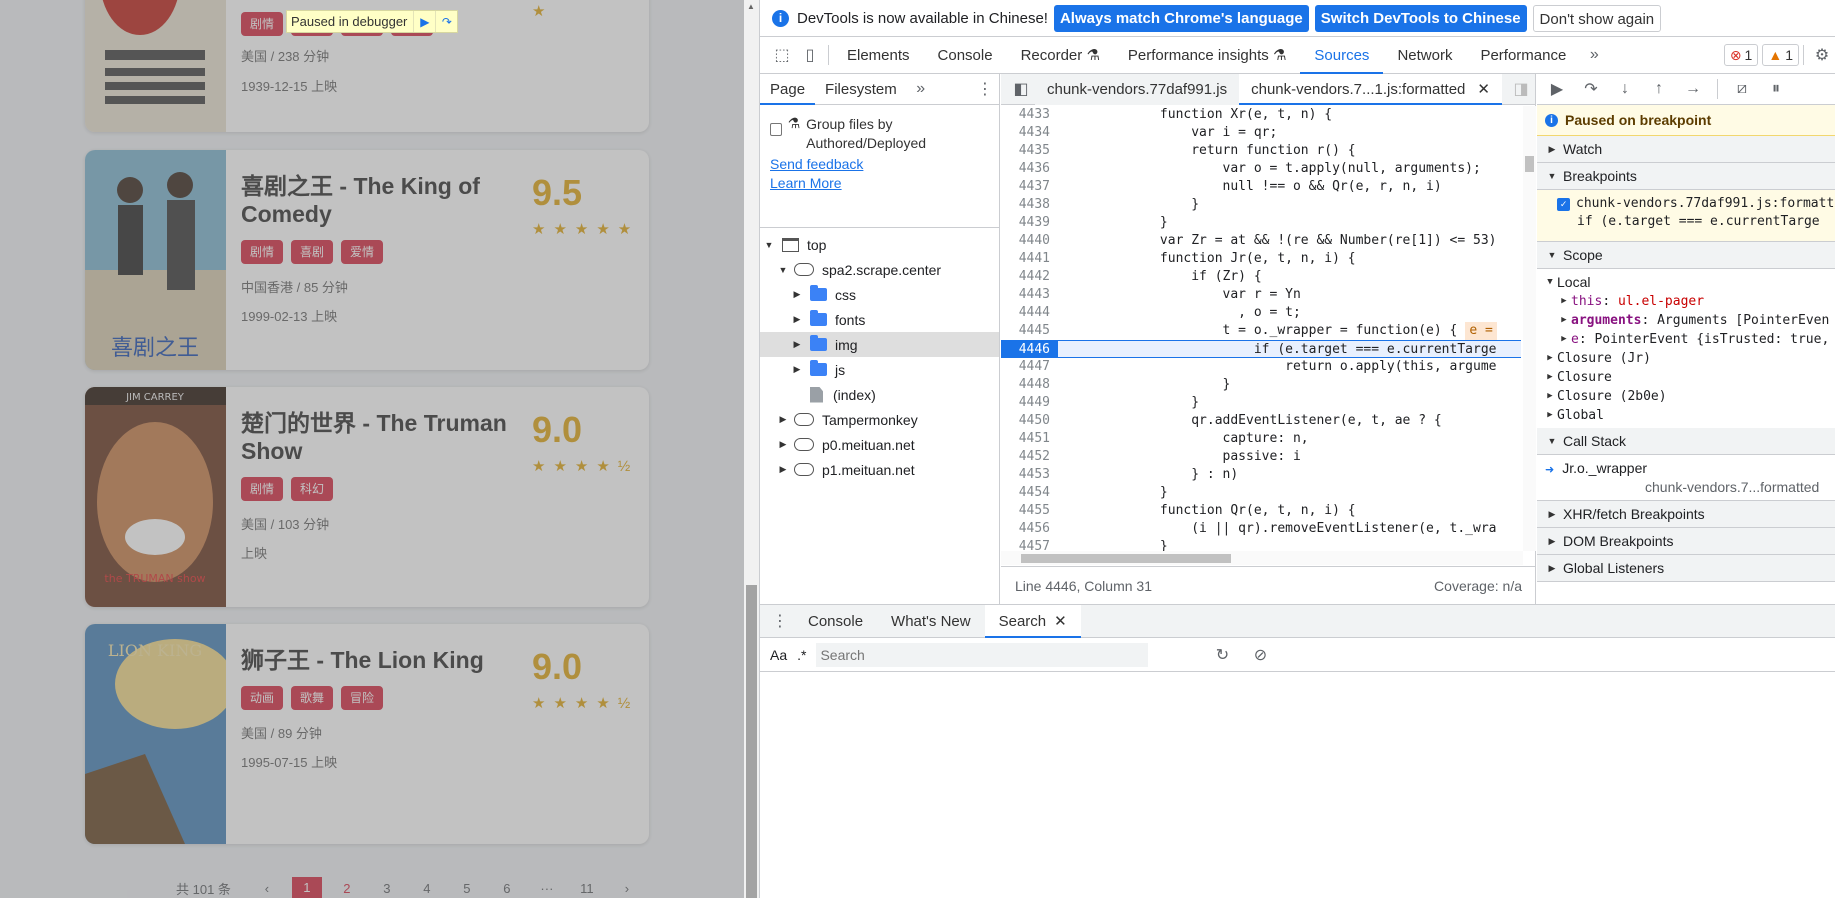 Image resolution: width=1835 pixels, height=898 pixels. What do you see at coordinates (1625, 89) in the screenshot?
I see `step-into-icon: ↓` at bounding box center [1625, 89].